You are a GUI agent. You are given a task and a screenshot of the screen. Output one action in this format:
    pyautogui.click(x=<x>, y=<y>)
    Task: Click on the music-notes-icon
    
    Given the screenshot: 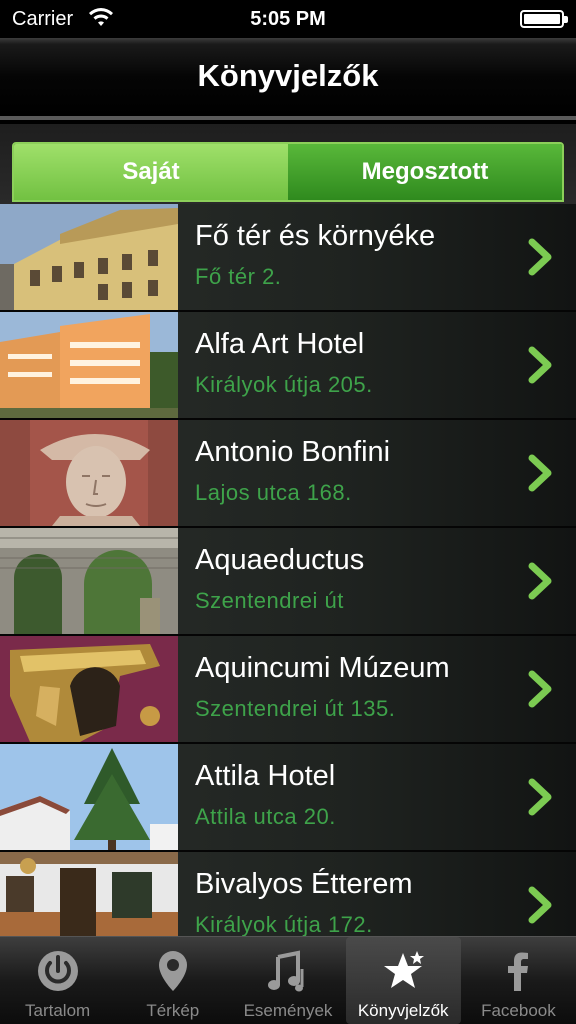 What is the action you would take?
    pyautogui.click(x=286, y=971)
    